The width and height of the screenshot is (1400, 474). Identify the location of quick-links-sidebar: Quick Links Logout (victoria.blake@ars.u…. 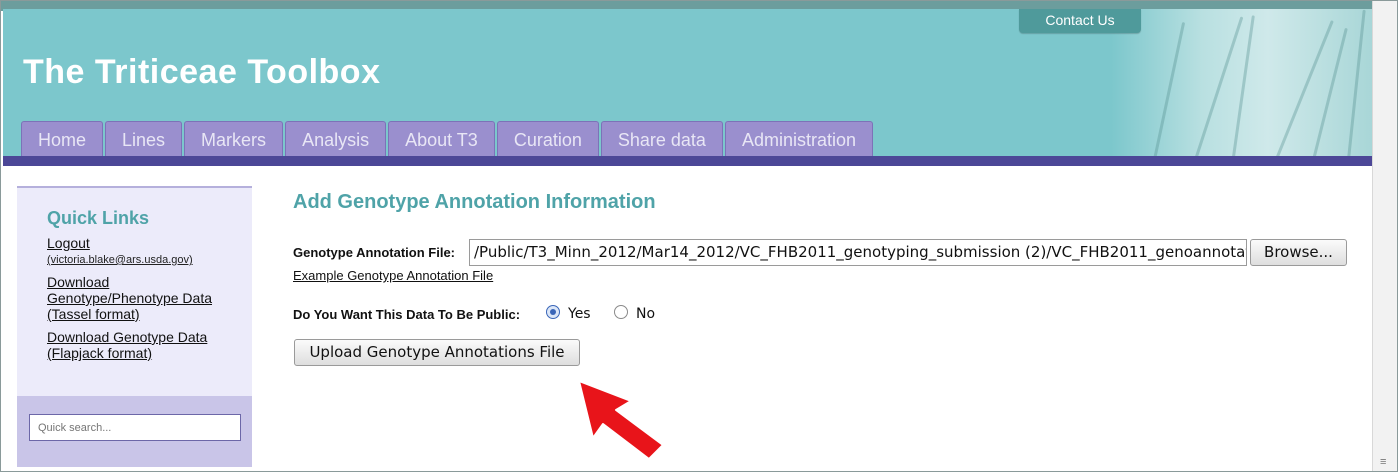
(134, 326).